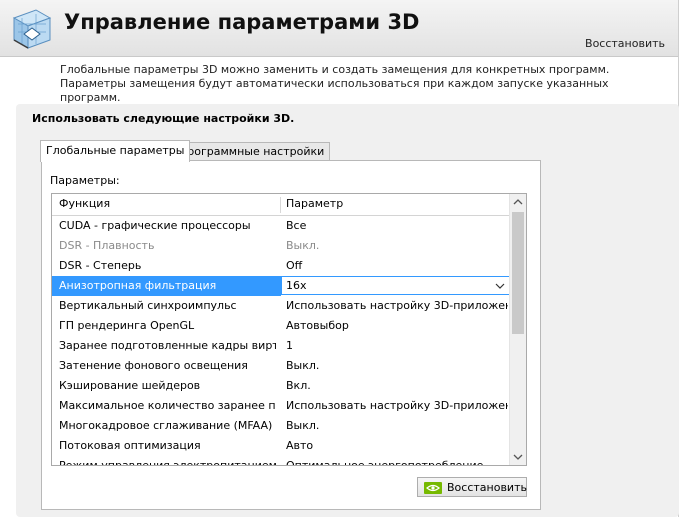  I want to click on section-heading: Использовать следующие настройки 3D., so click(163, 118).